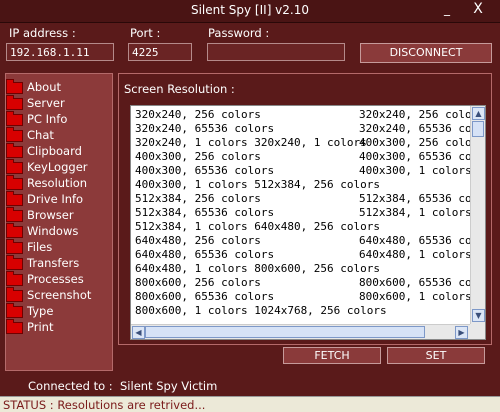  What do you see at coordinates (198, 240) in the screenshot?
I see `list-item: 640x480, 256 colors` at bounding box center [198, 240].